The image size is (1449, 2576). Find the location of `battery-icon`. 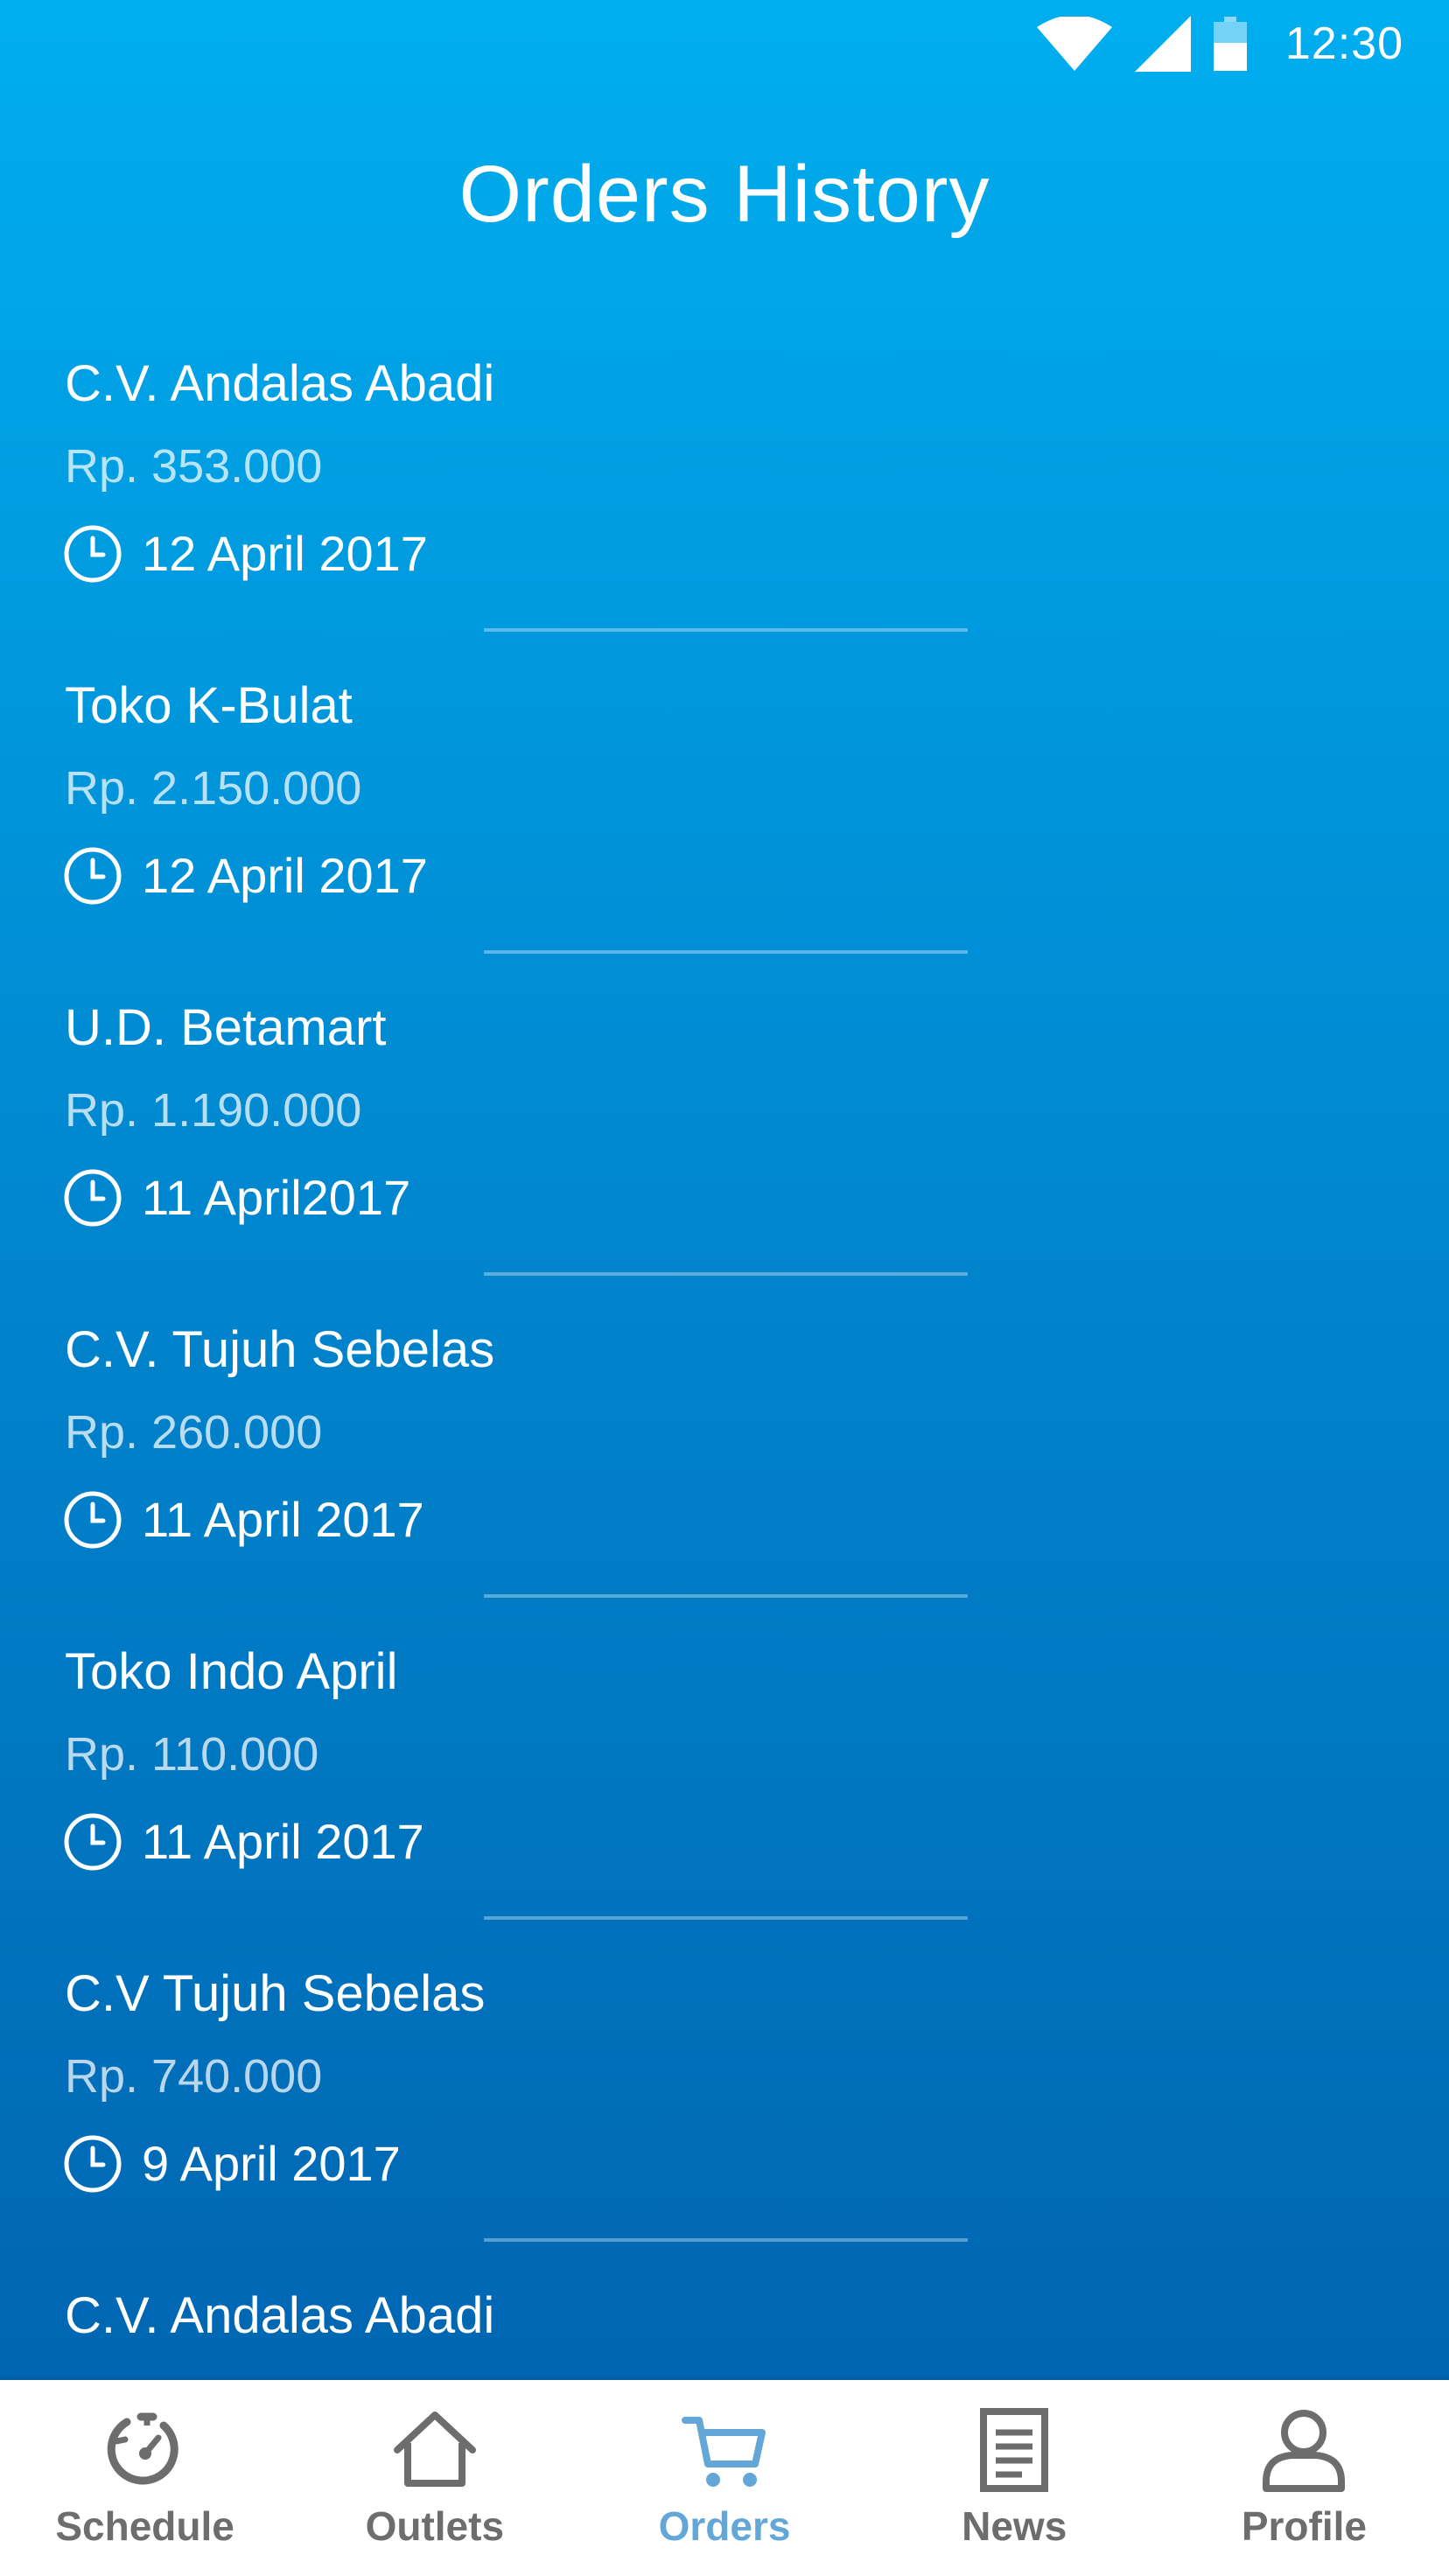

battery-icon is located at coordinates (1230, 44).